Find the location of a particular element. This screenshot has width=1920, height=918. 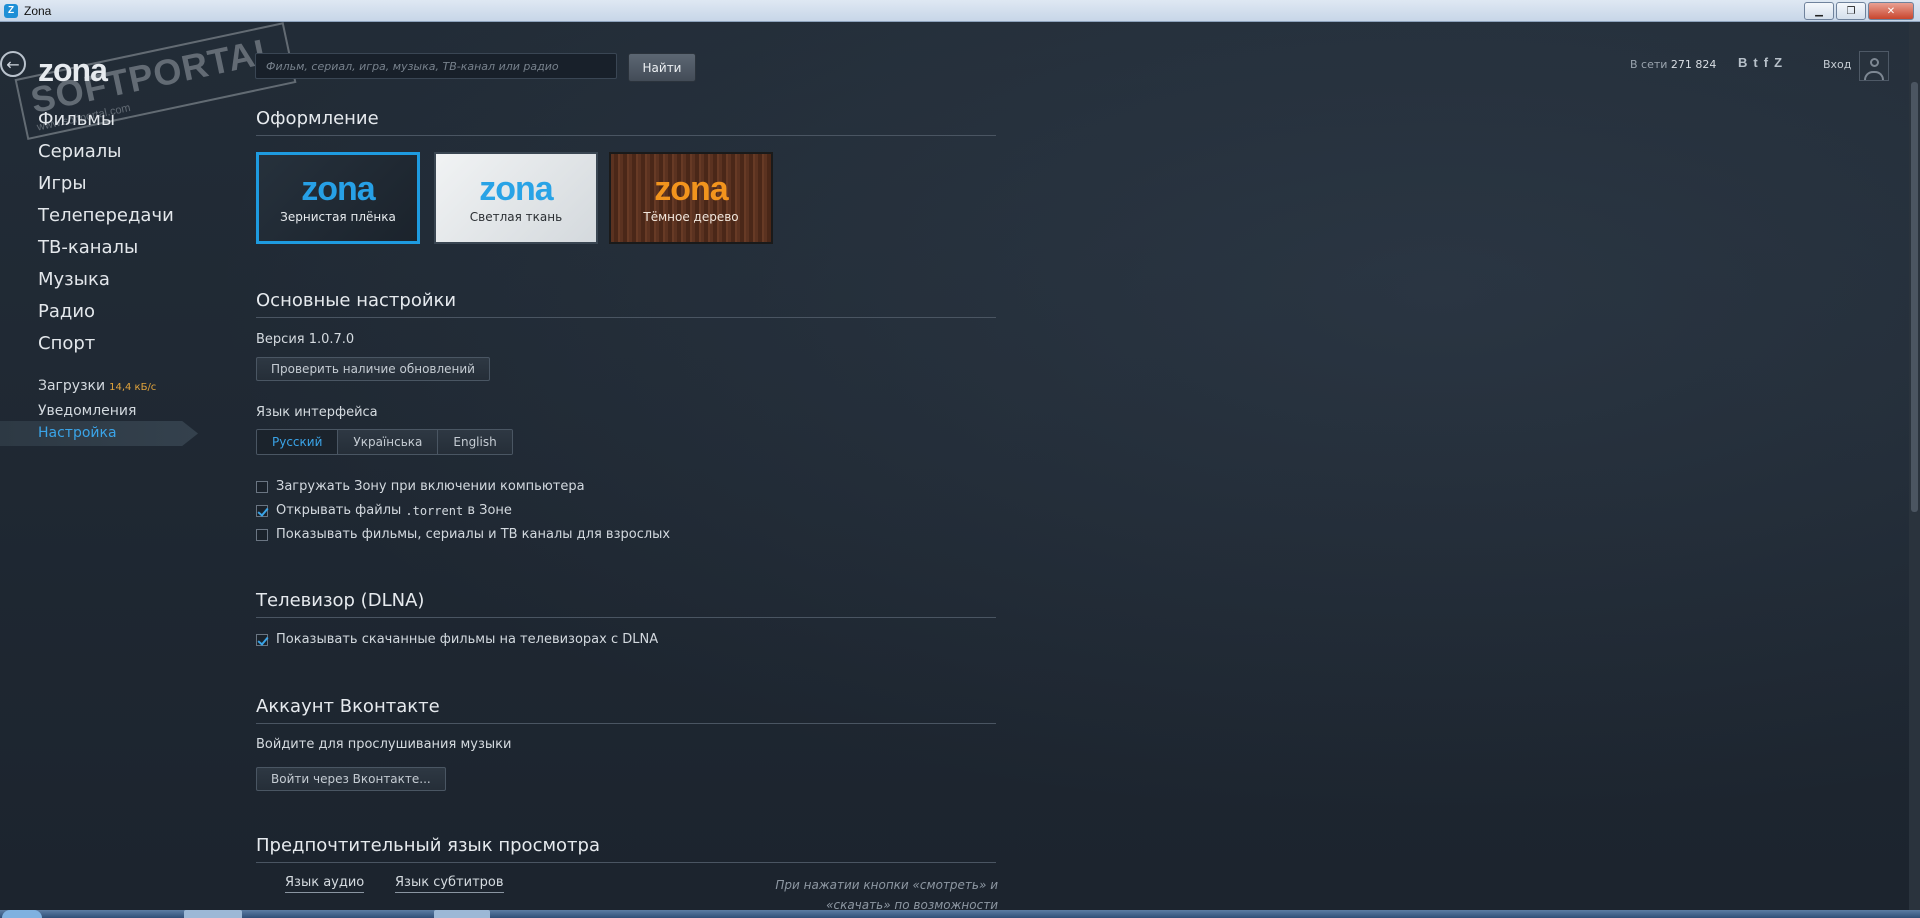

language-option-ukrainian: Українська is located at coordinates (388, 442).